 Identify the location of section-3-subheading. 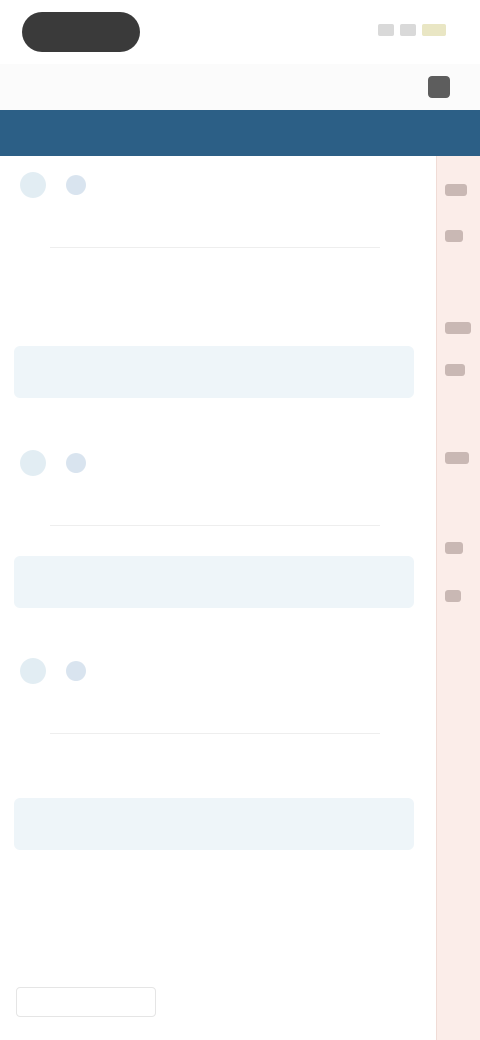
(215, 721).